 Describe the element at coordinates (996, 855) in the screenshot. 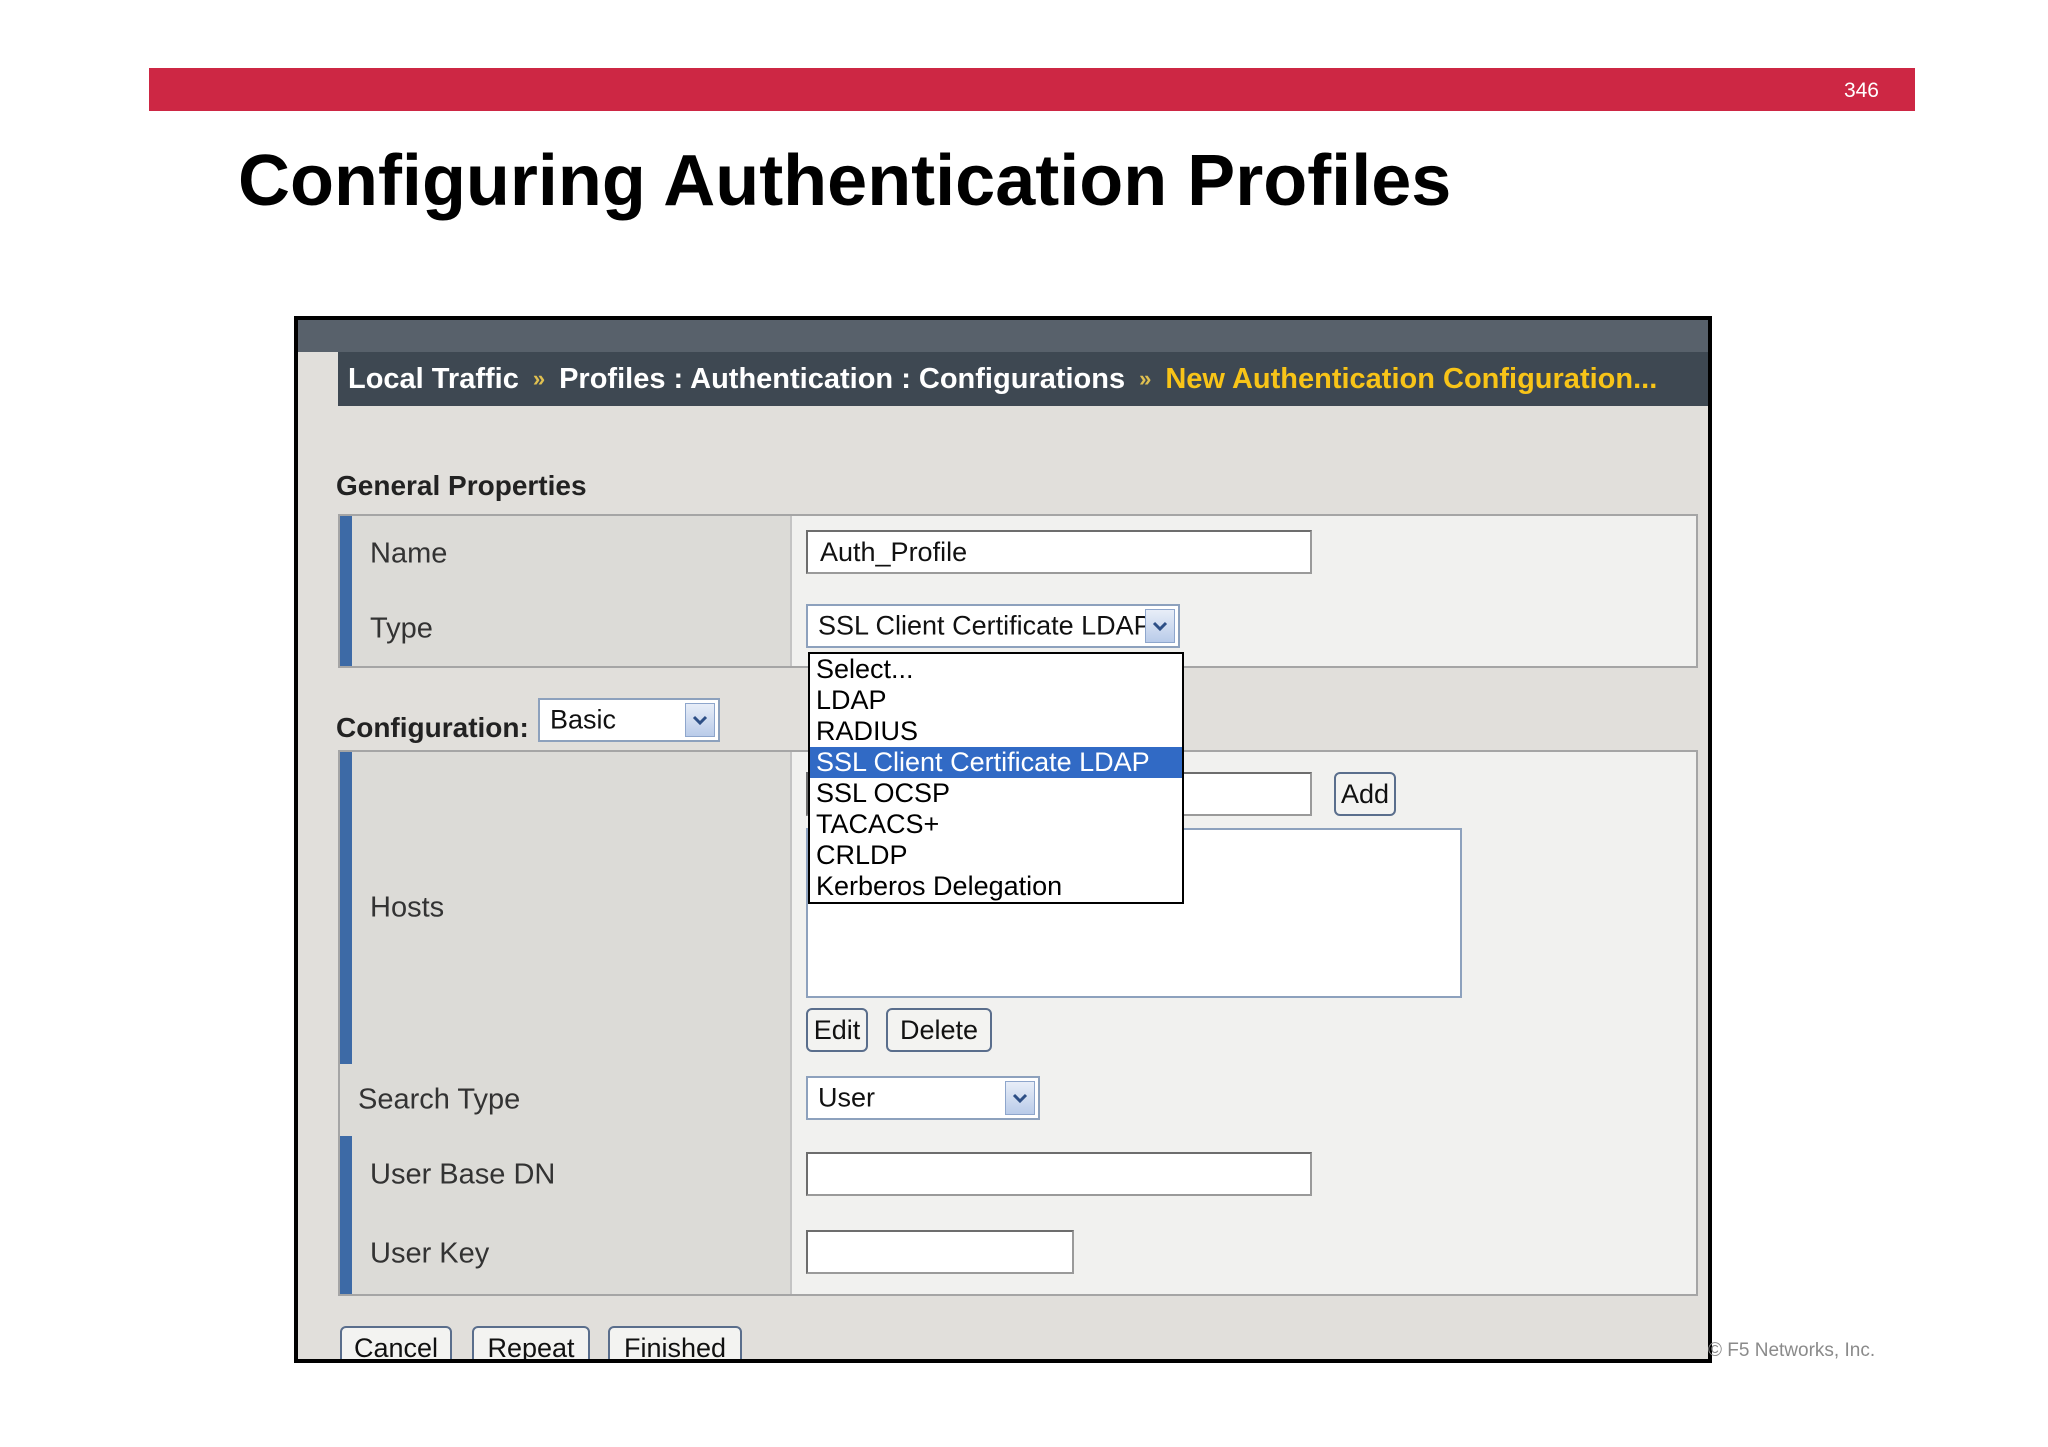

I see `type-option: CRLDP` at that location.